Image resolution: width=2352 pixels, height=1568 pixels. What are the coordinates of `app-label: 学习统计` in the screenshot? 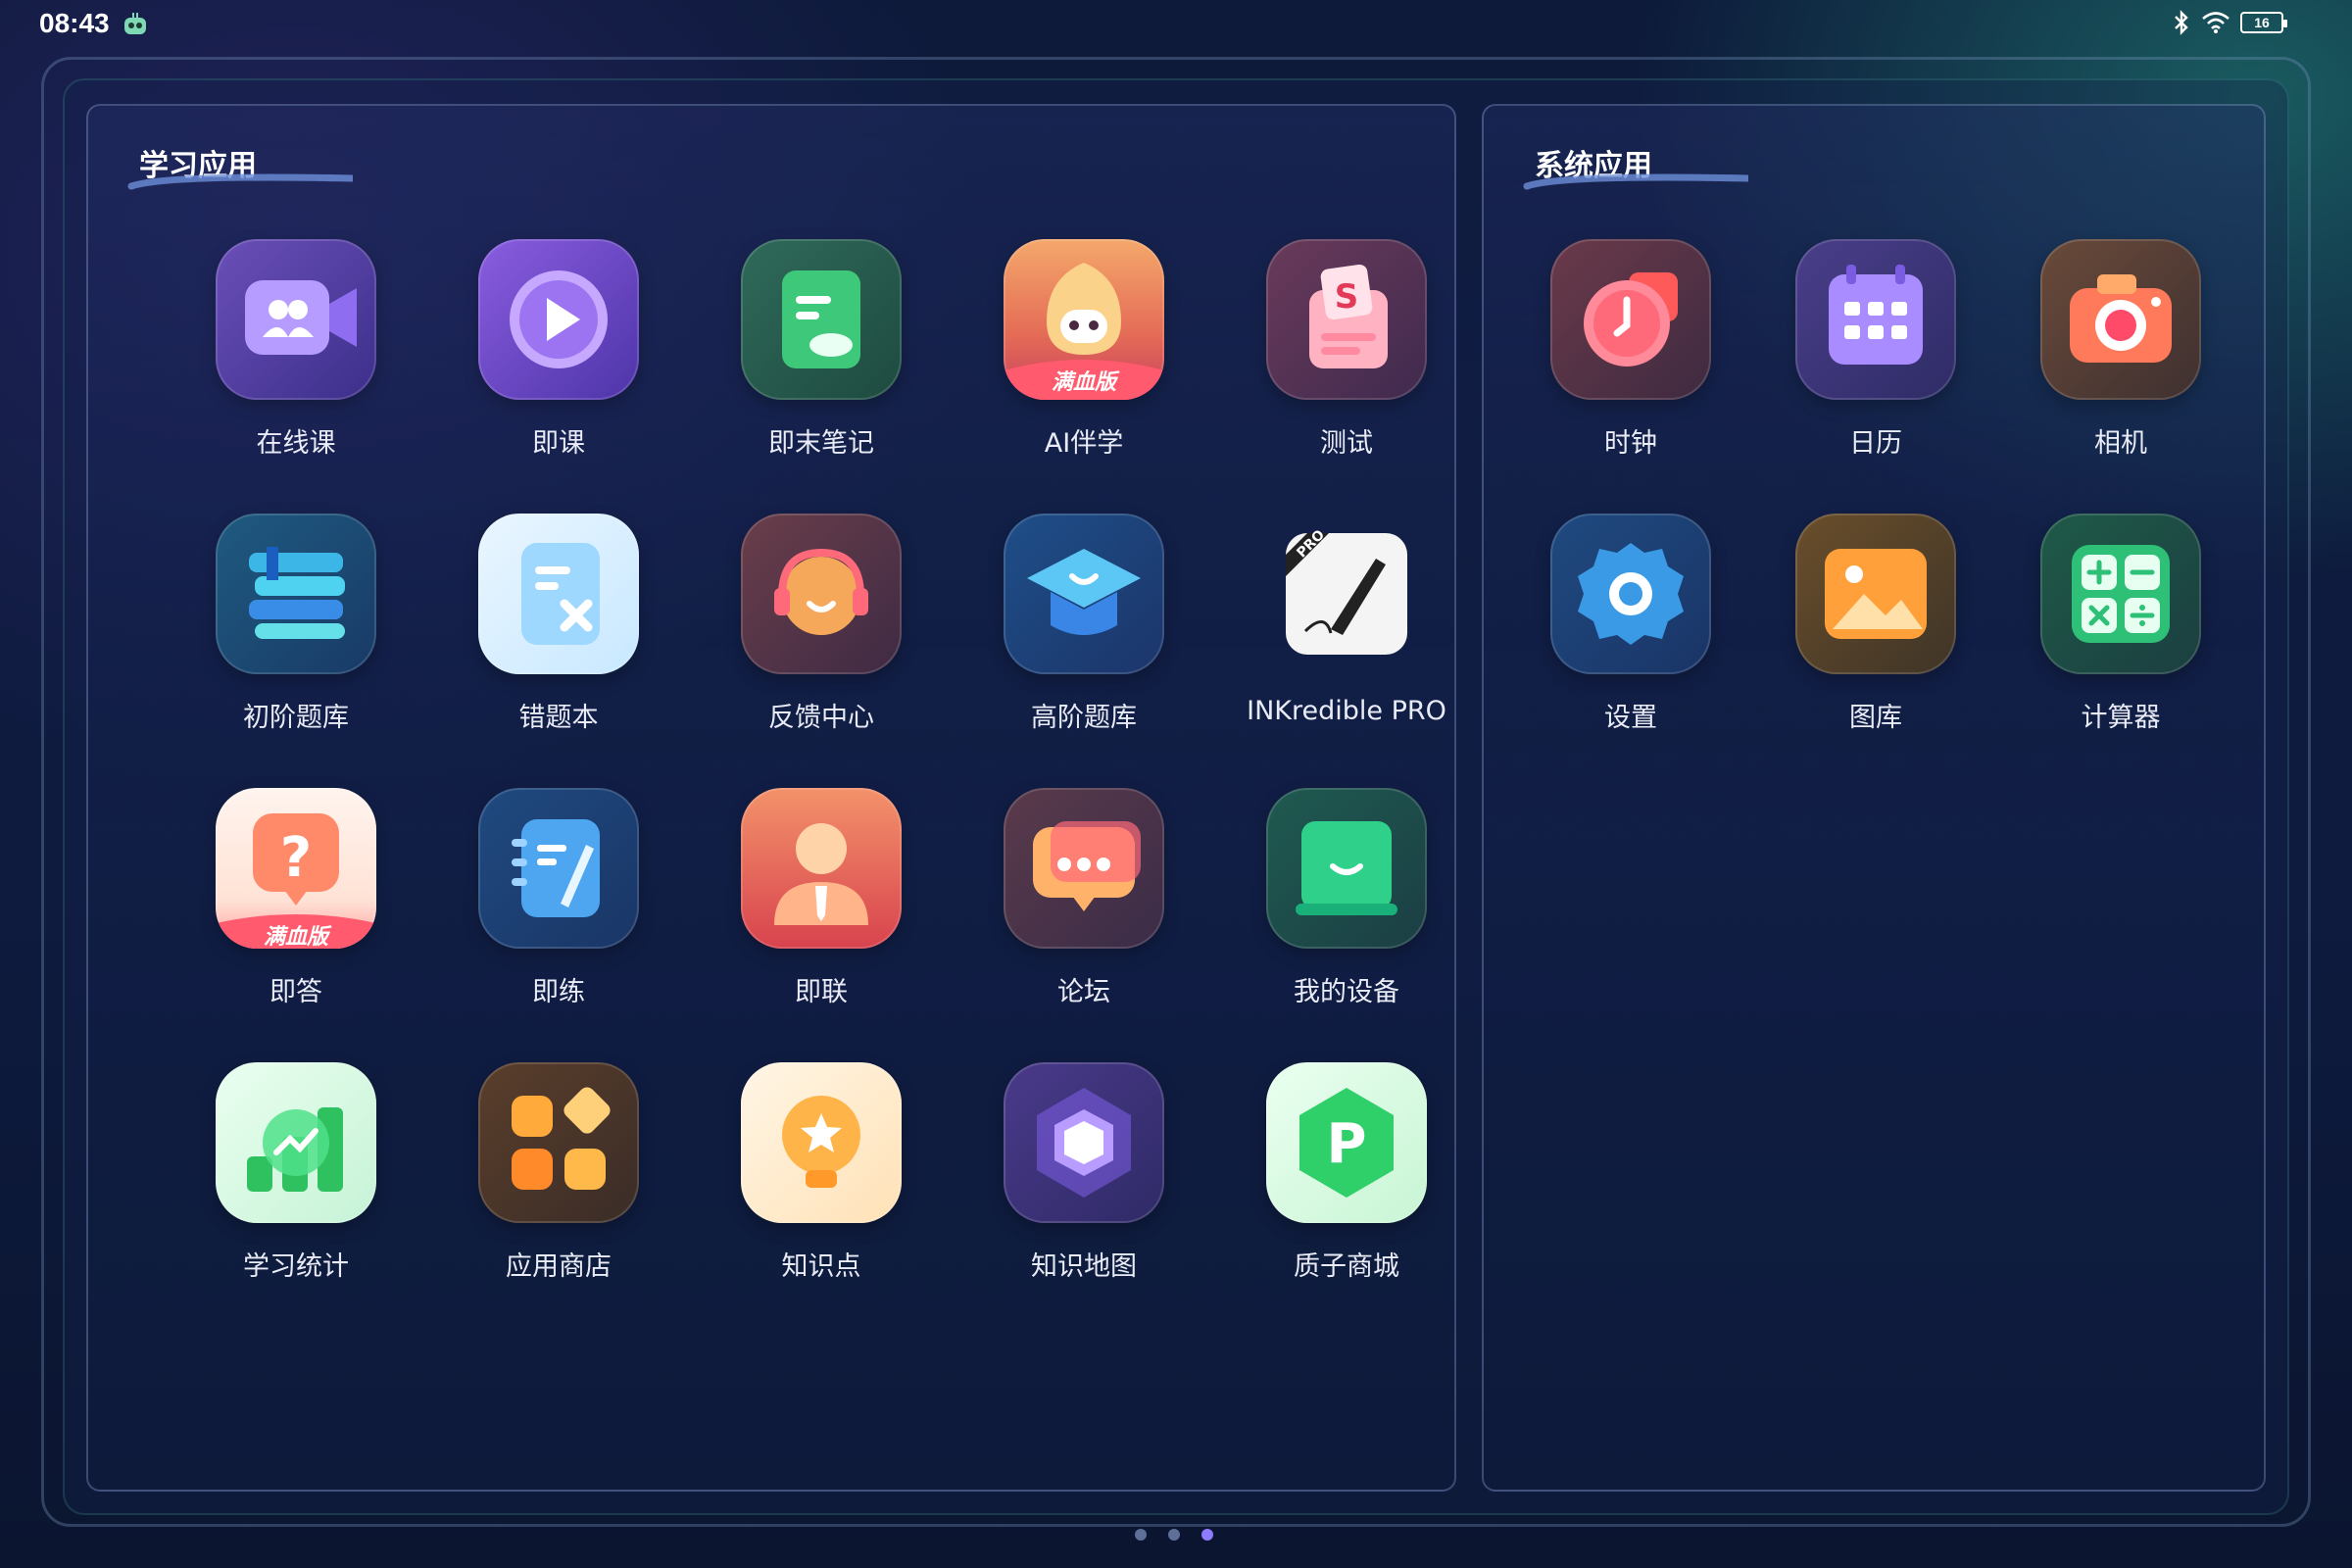 It's located at (296, 1266).